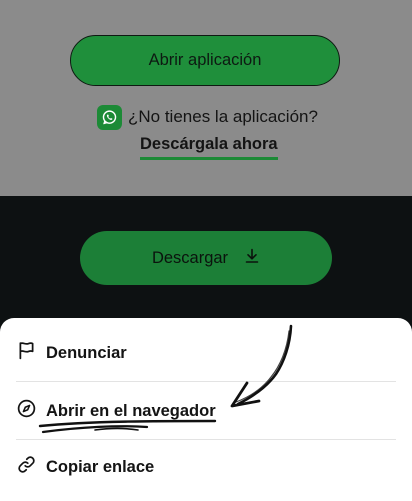 This screenshot has height=501, width=412. Describe the element at coordinates (190, 257) in the screenshot. I see `download-label: Descargar` at that location.